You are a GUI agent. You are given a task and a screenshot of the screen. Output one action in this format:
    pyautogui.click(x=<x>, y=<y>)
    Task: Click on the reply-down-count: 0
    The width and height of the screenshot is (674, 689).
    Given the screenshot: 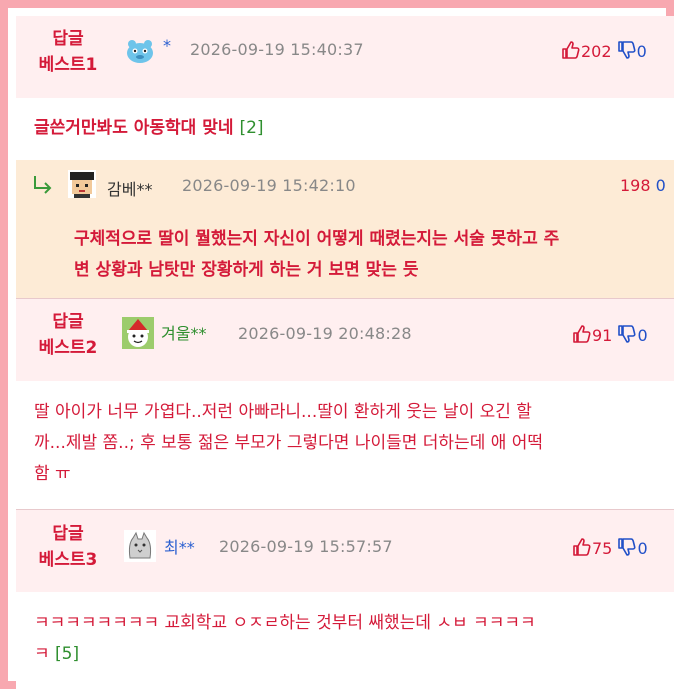 What is the action you would take?
    pyautogui.click(x=660, y=185)
    